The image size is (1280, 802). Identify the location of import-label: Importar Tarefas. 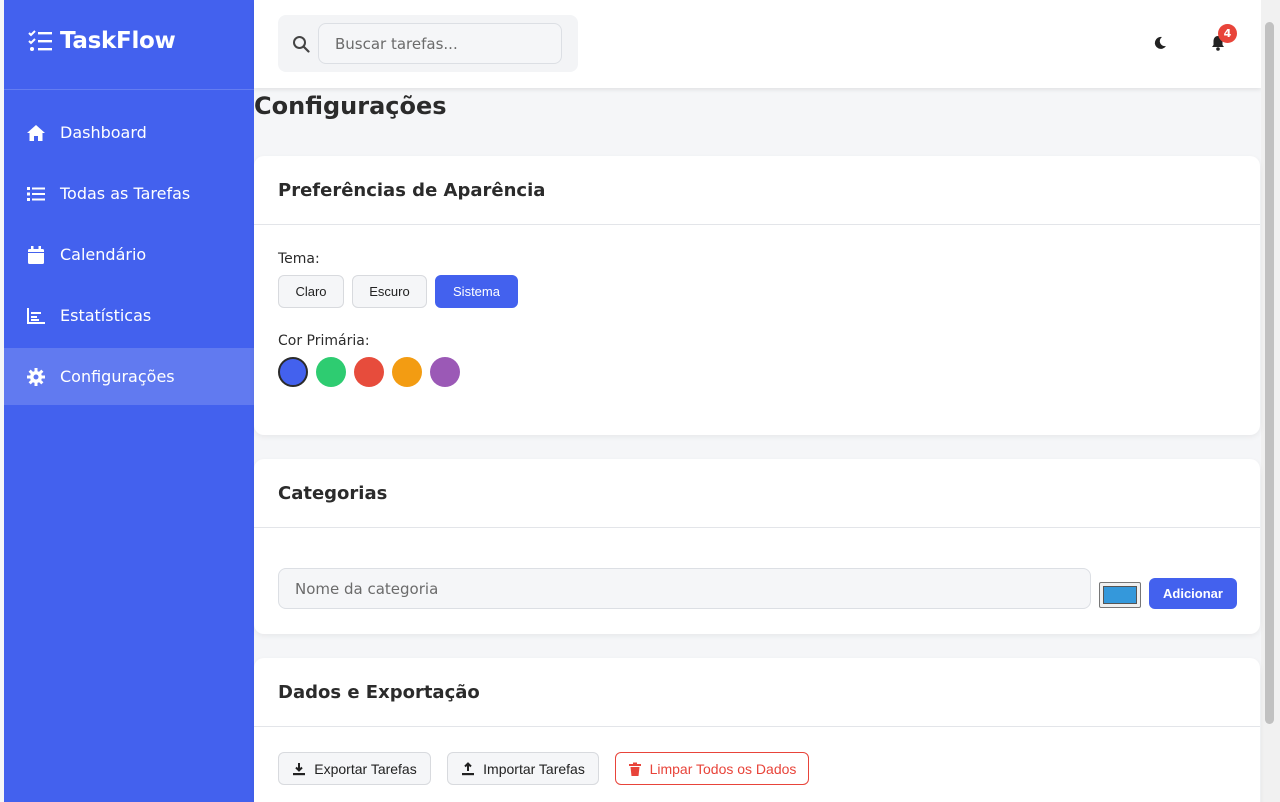
(534, 768).